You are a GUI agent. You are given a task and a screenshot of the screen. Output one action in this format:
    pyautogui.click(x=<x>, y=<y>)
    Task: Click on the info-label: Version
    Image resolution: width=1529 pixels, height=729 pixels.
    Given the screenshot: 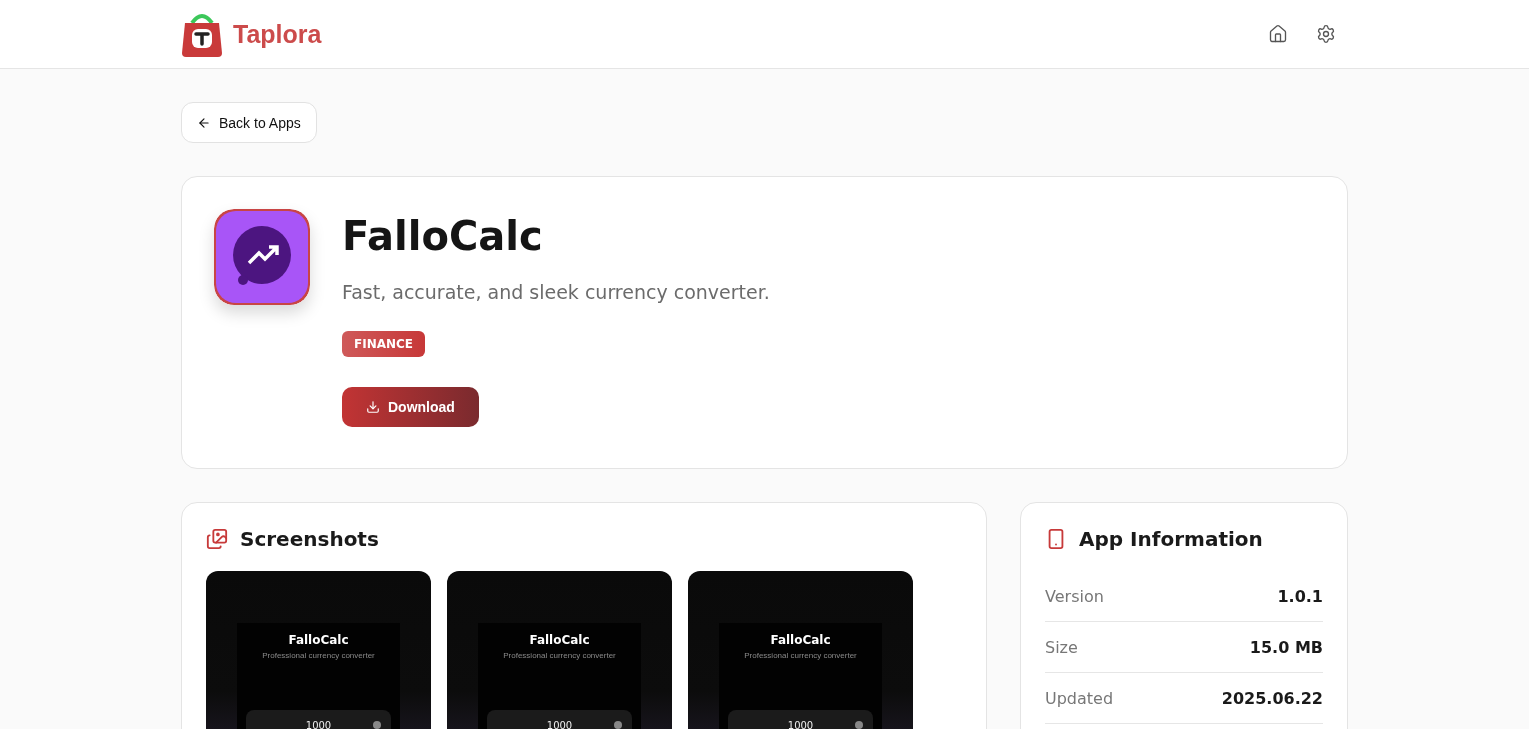 What is the action you would take?
    pyautogui.click(x=1074, y=596)
    